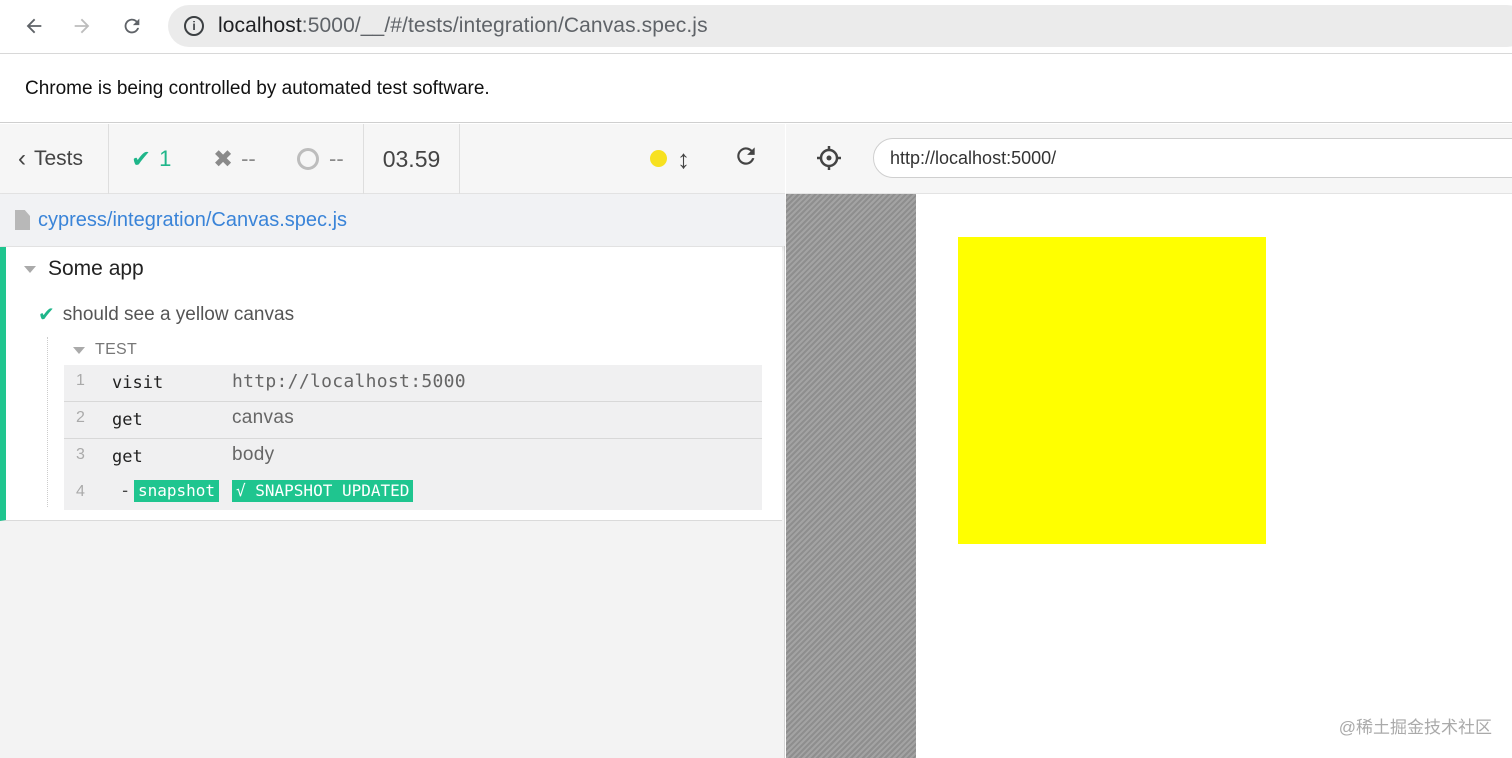 The height and width of the screenshot is (758, 1512). I want to click on command-number: 4, so click(80, 491).